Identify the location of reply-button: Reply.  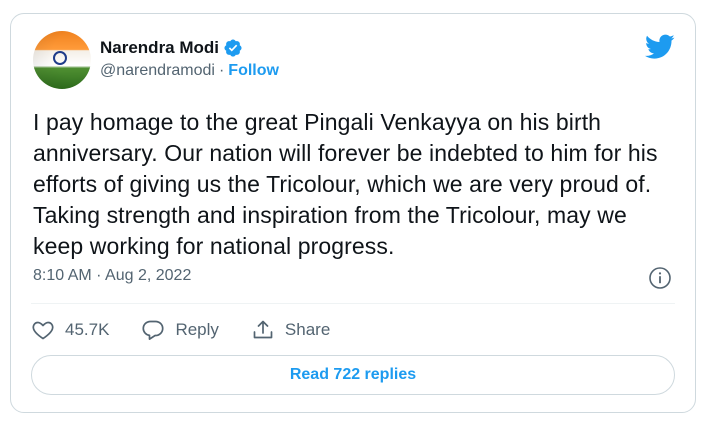
(180, 330).